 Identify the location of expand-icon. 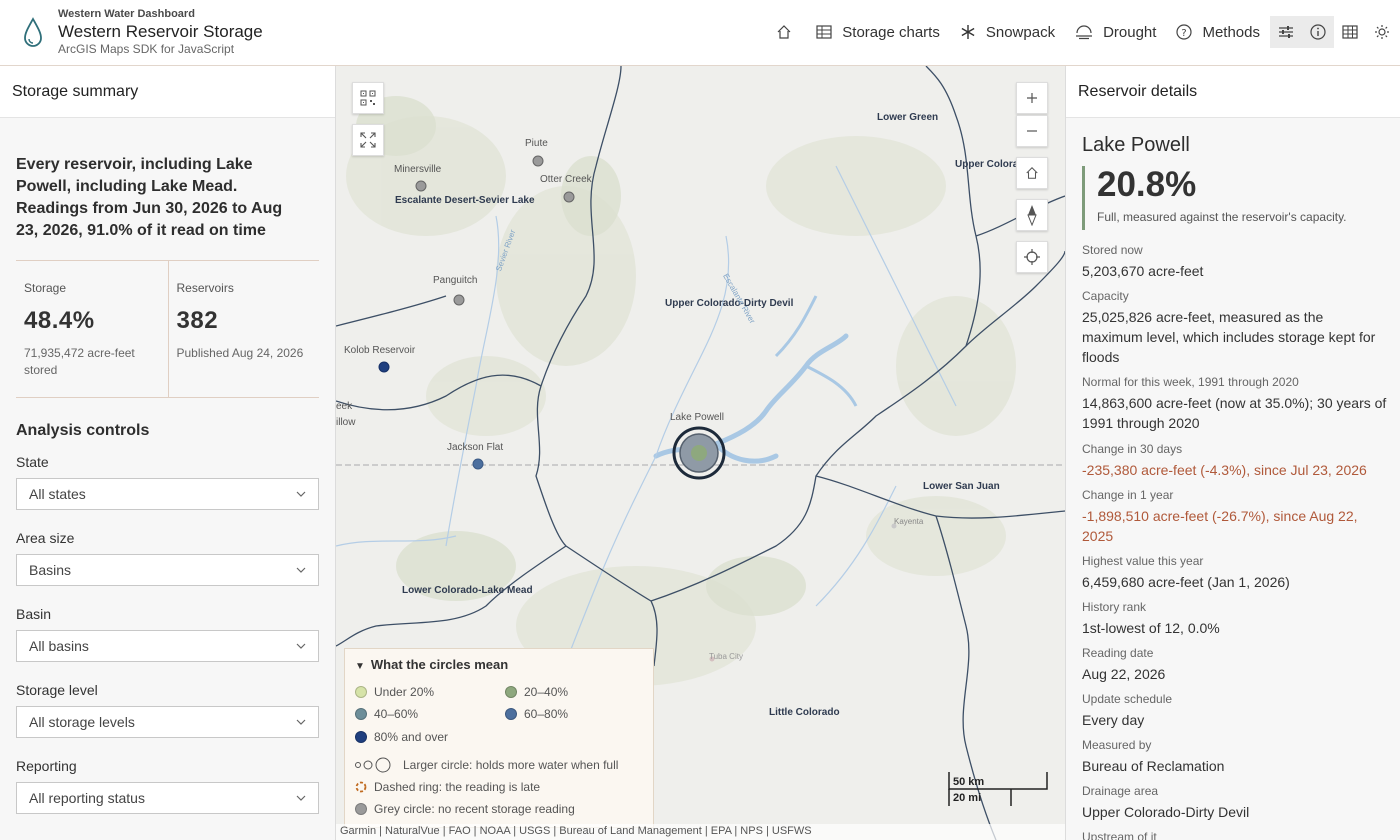
(368, 140).